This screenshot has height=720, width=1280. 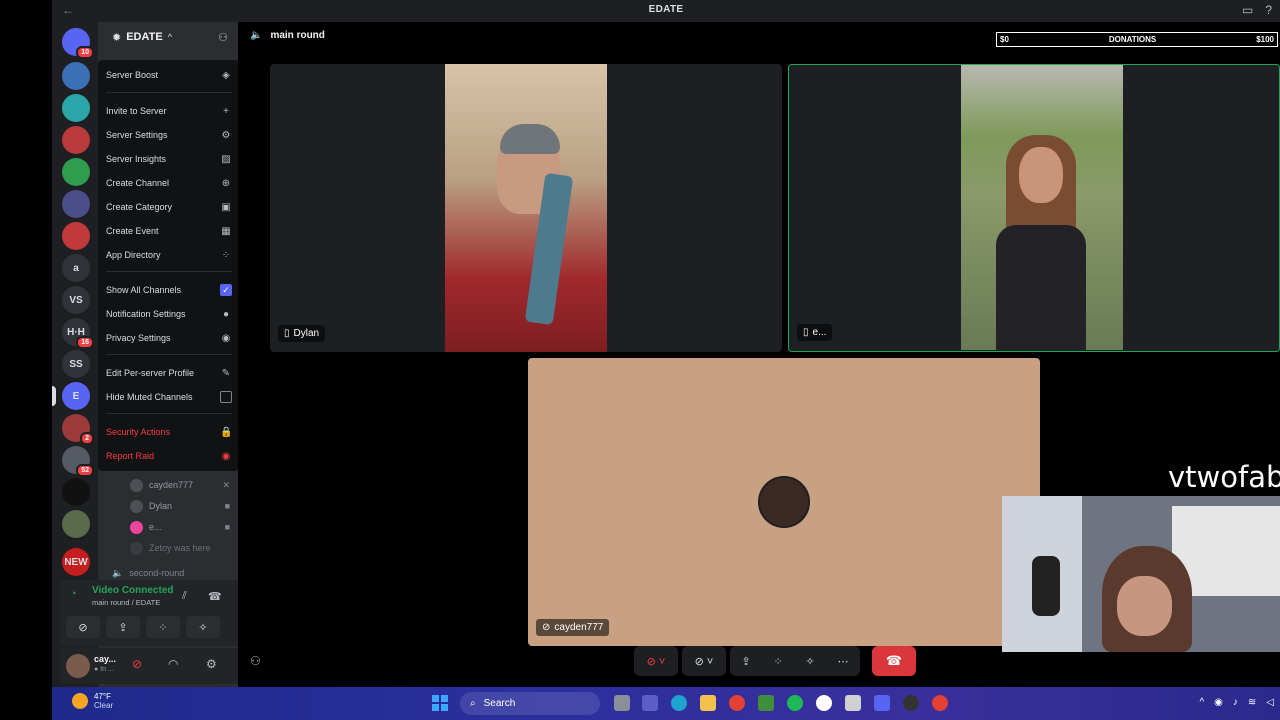 I want to click on voice-user: Zetoy was here, so click(x=180, y=548).